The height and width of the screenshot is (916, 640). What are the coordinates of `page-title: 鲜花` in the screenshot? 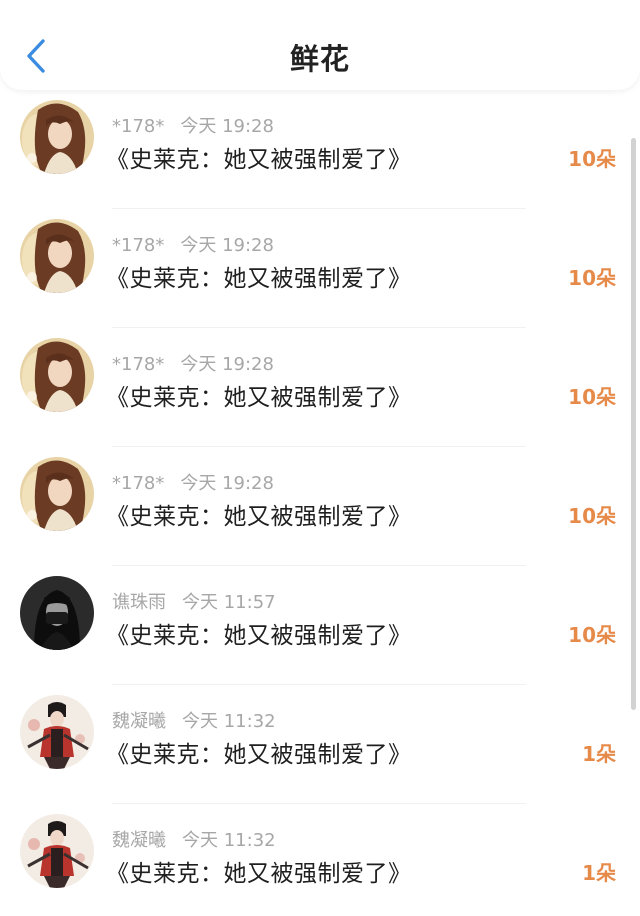 It's located at (319, 59).